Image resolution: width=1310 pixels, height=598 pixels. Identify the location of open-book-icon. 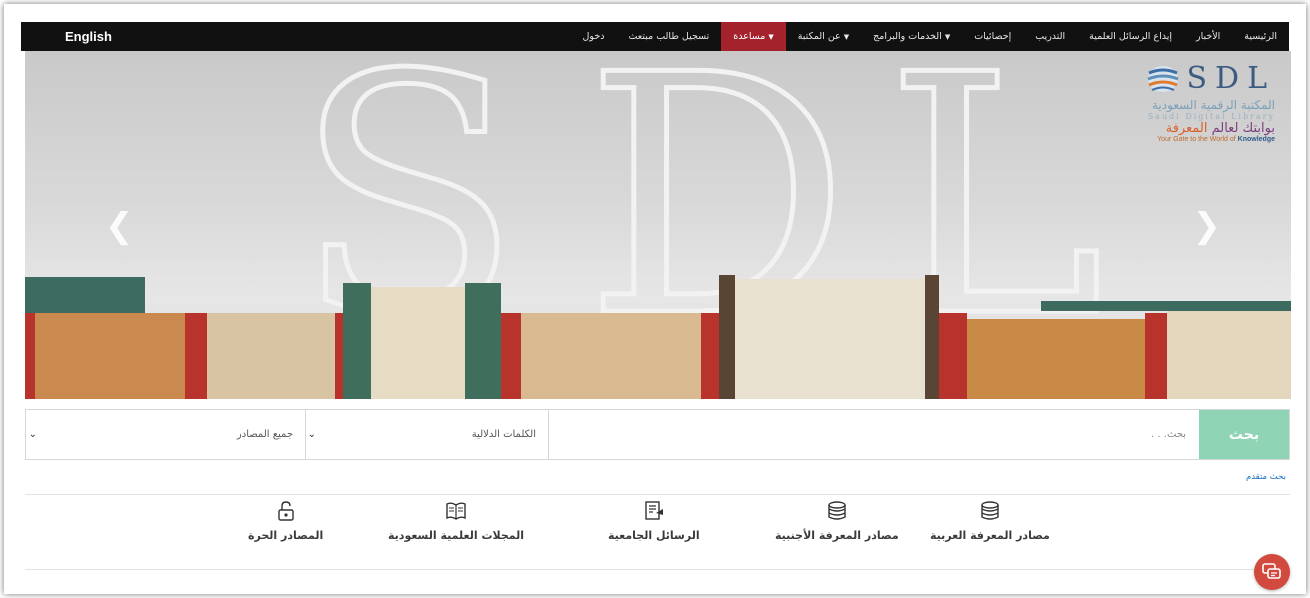
(456, 511).